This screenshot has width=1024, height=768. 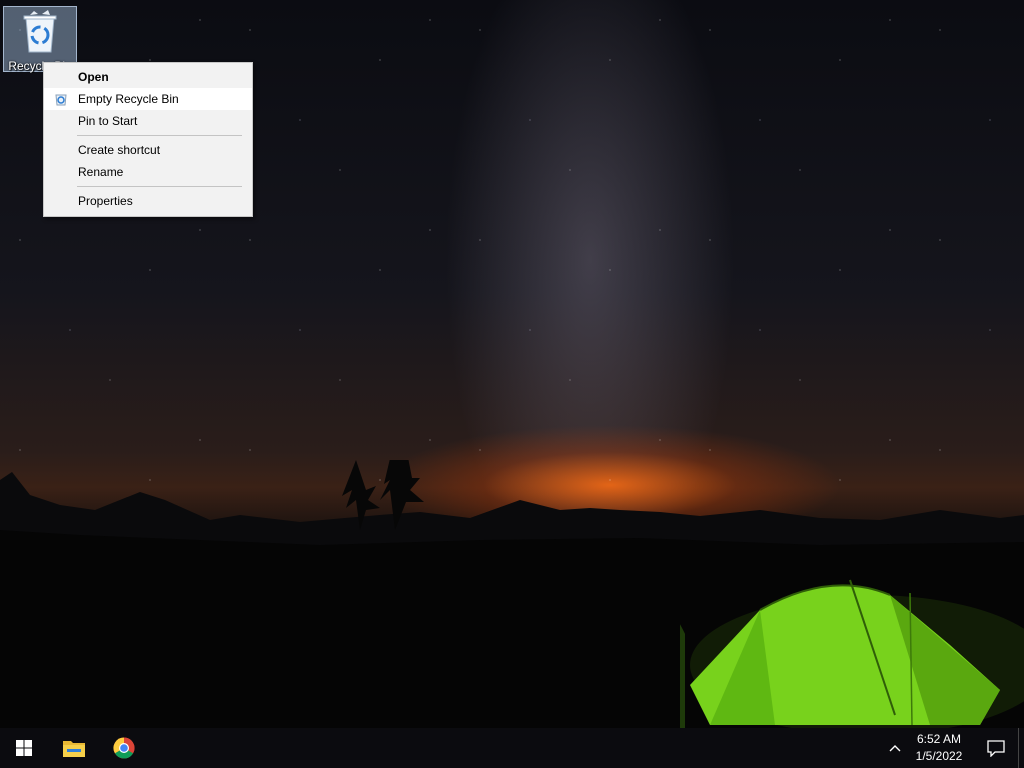 I want to click on chevron-up-icon, so click(x=895, y=748).